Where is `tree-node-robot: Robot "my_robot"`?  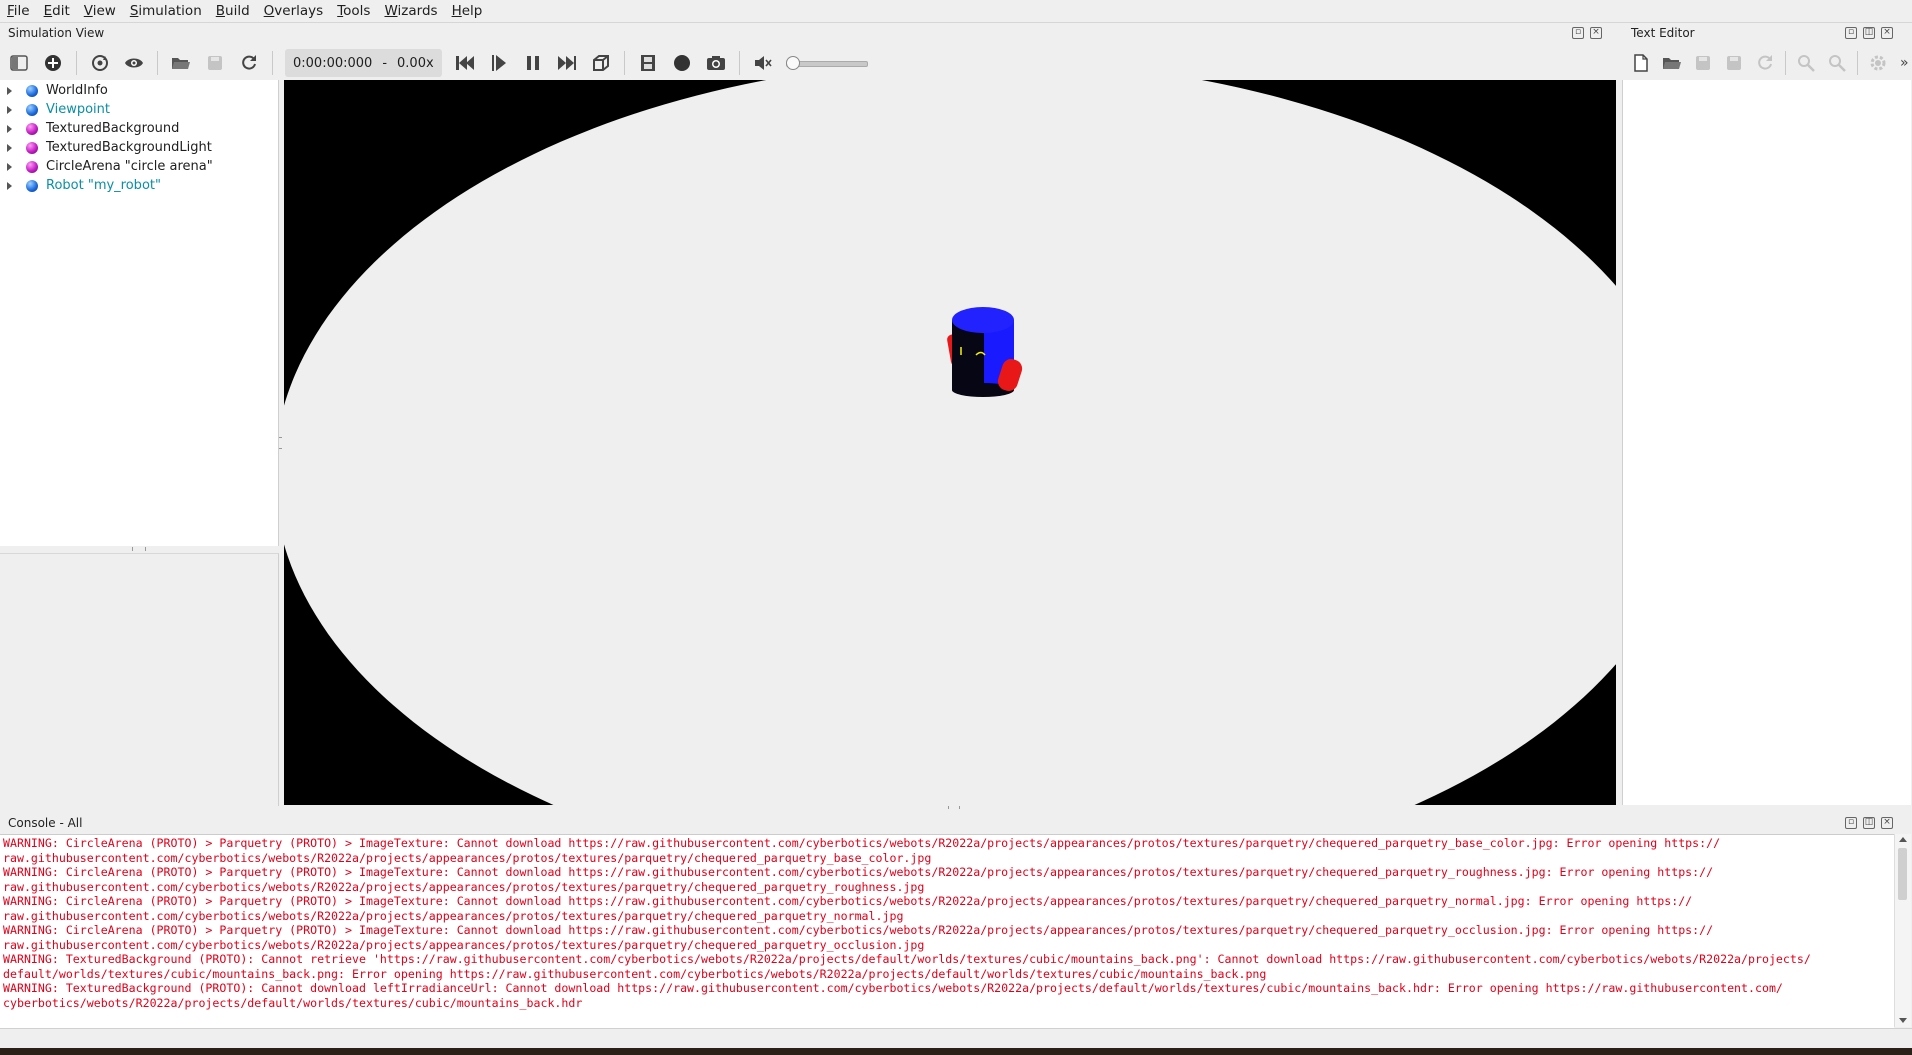
tree-node-robot: Robot "my_robot" is located at coordinates (139, 185).